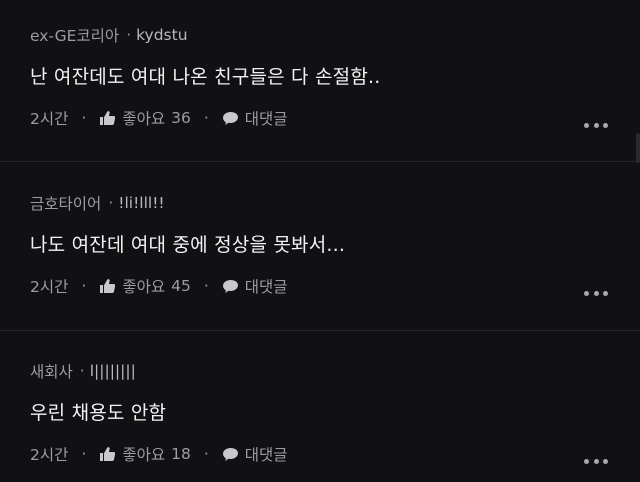 This screenshot has width=640, height=482. I want to click on comment-actions: 2시간 · 좋아요 18 · 대댓글, so click(159, 454).